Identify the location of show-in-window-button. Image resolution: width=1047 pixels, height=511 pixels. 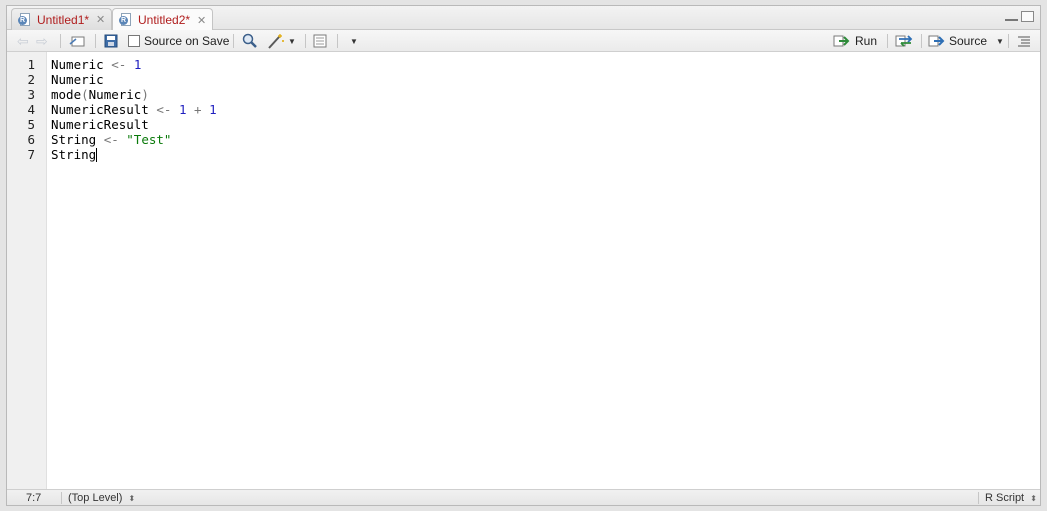
(78, 41).